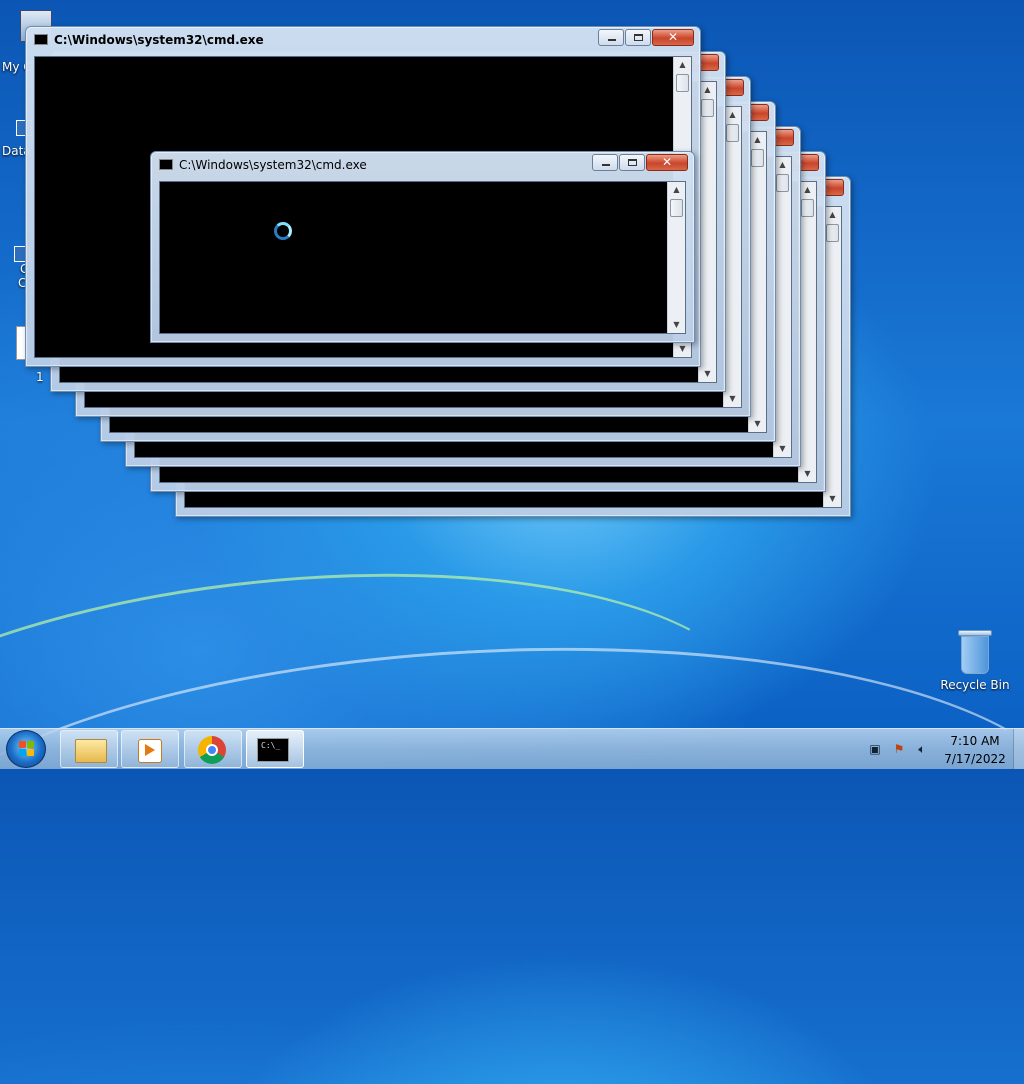 Image resolution: width=1024 pixels, height=1084 pixels. I want to click on start-button, so click(26, 749).